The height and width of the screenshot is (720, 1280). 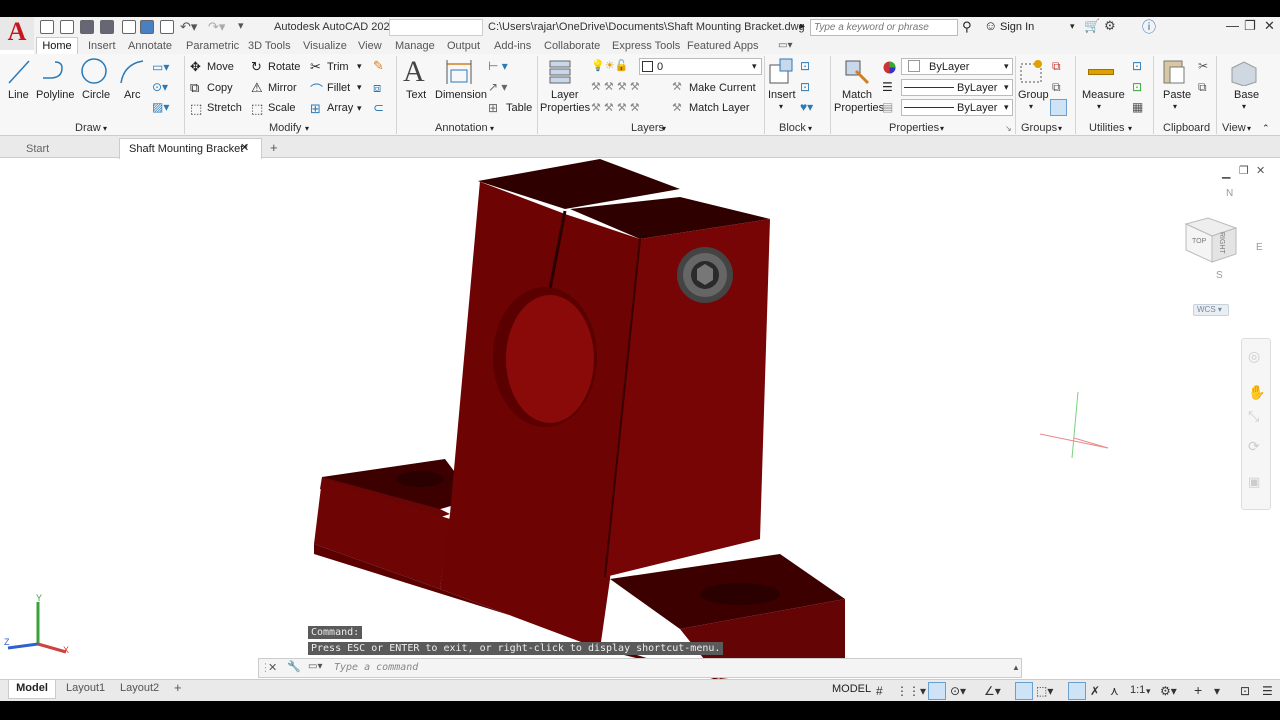 What do you see at coordinates (1149, 27) in the screenshot?
I see `help-icon: ⓘ` at bounding box center [1149, 27].